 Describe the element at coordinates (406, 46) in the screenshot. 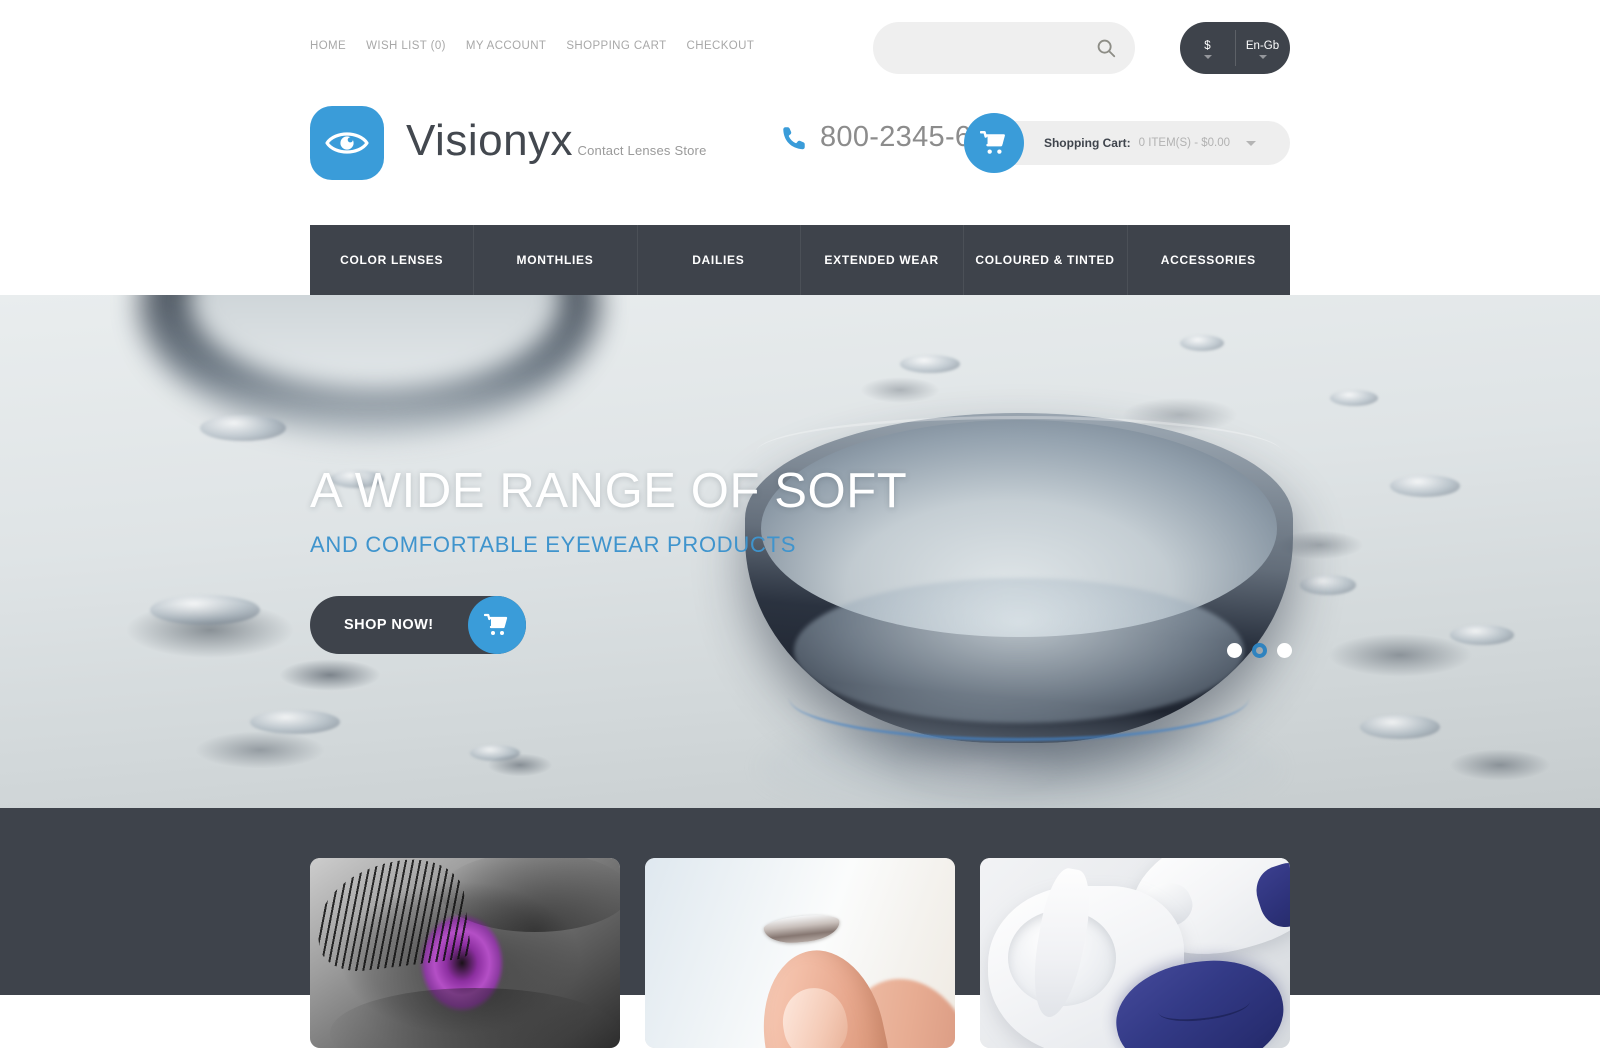

I see `top-link-wish-list: WISH LIST (0)` at that location.